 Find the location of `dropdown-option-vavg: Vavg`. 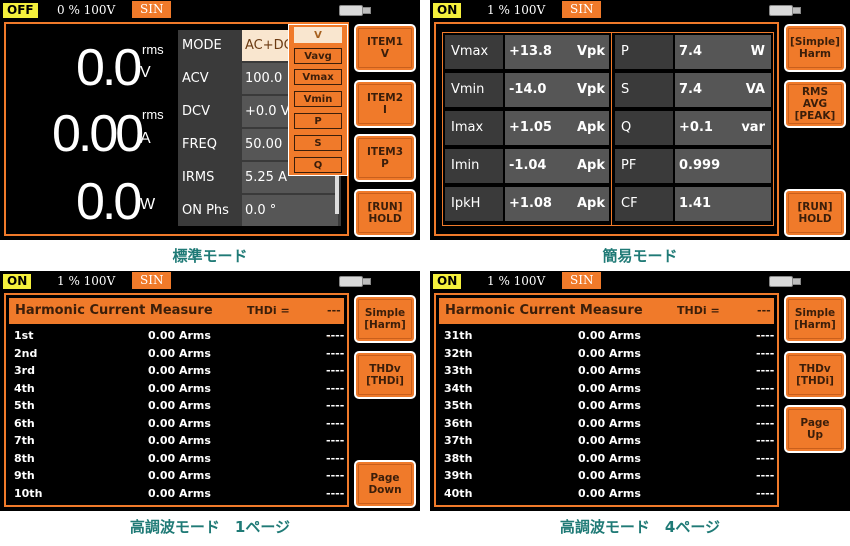

dropdown-option-vavg: Vavg is located at coordinates (318, 56).